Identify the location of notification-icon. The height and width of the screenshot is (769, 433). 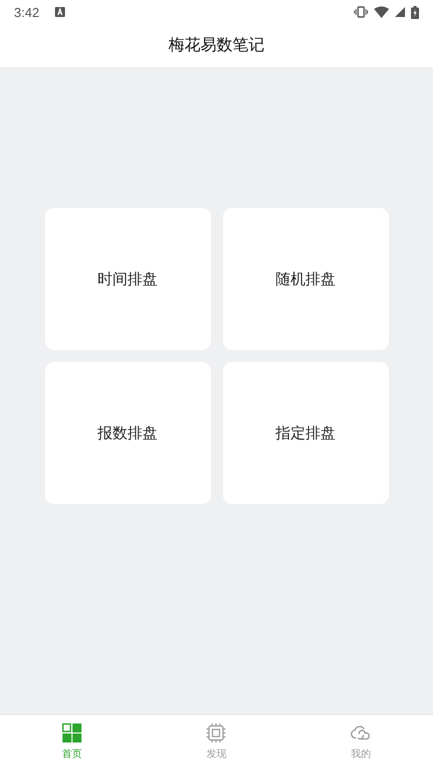
(60, 12).